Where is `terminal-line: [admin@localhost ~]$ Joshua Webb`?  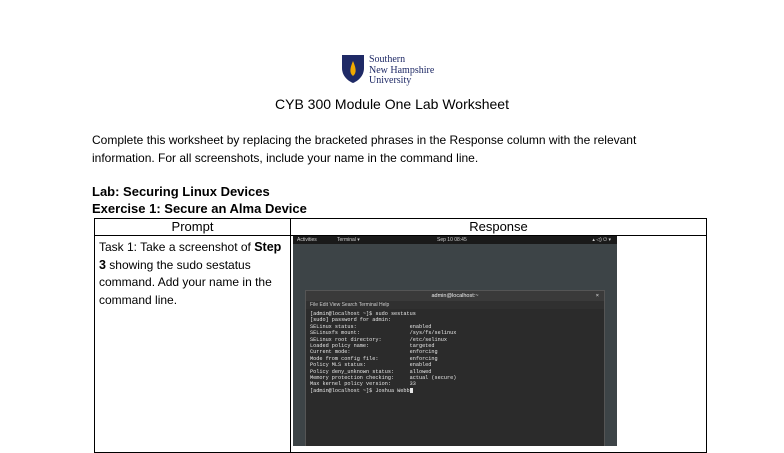 terminal-line: [admin@localhost ~]$ Joshua Webb is located at coordinates (360, 390).